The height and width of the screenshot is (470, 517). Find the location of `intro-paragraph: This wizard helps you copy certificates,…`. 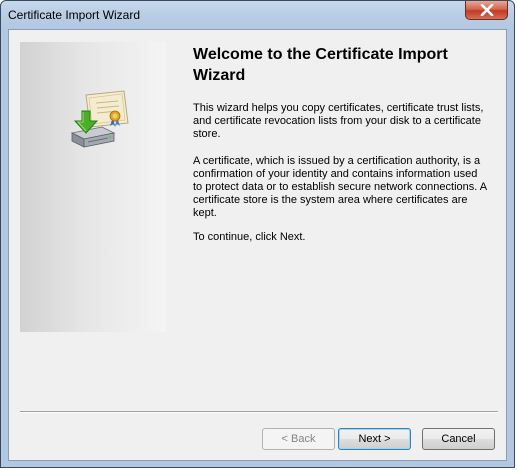

intro-paragraph: This wizard helps you copy certificates,… is located at coordinates (338, 121).